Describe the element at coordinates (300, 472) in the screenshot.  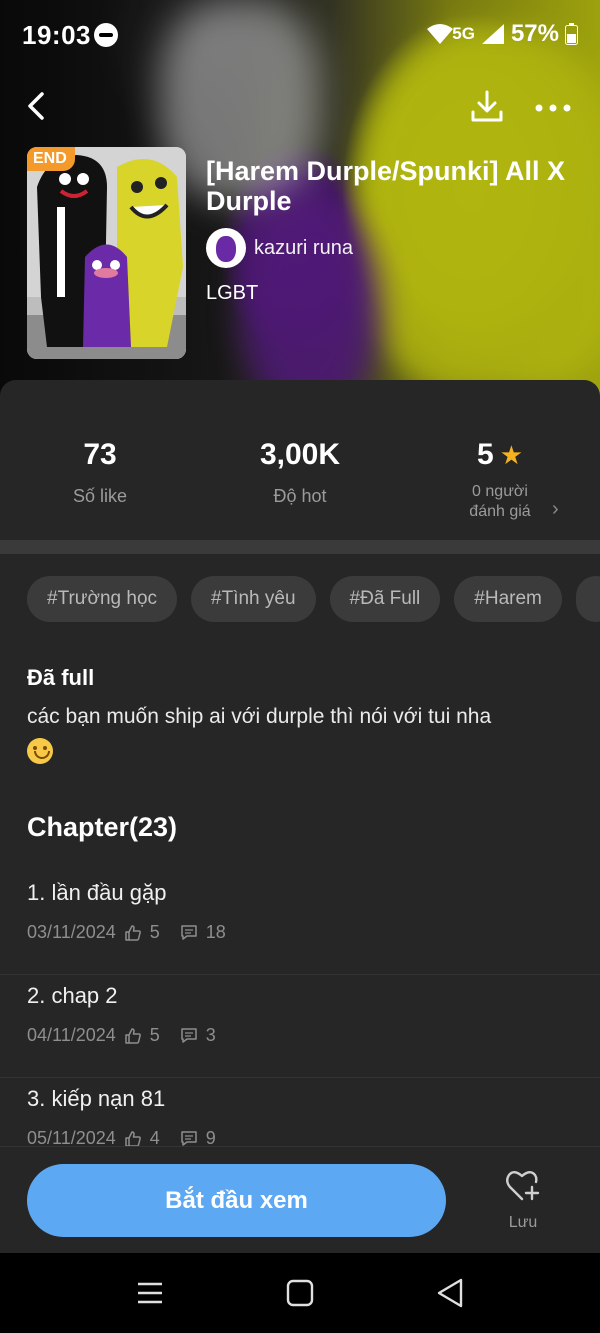
I see `stat-hot: 3,00K Độ hot` at that location.